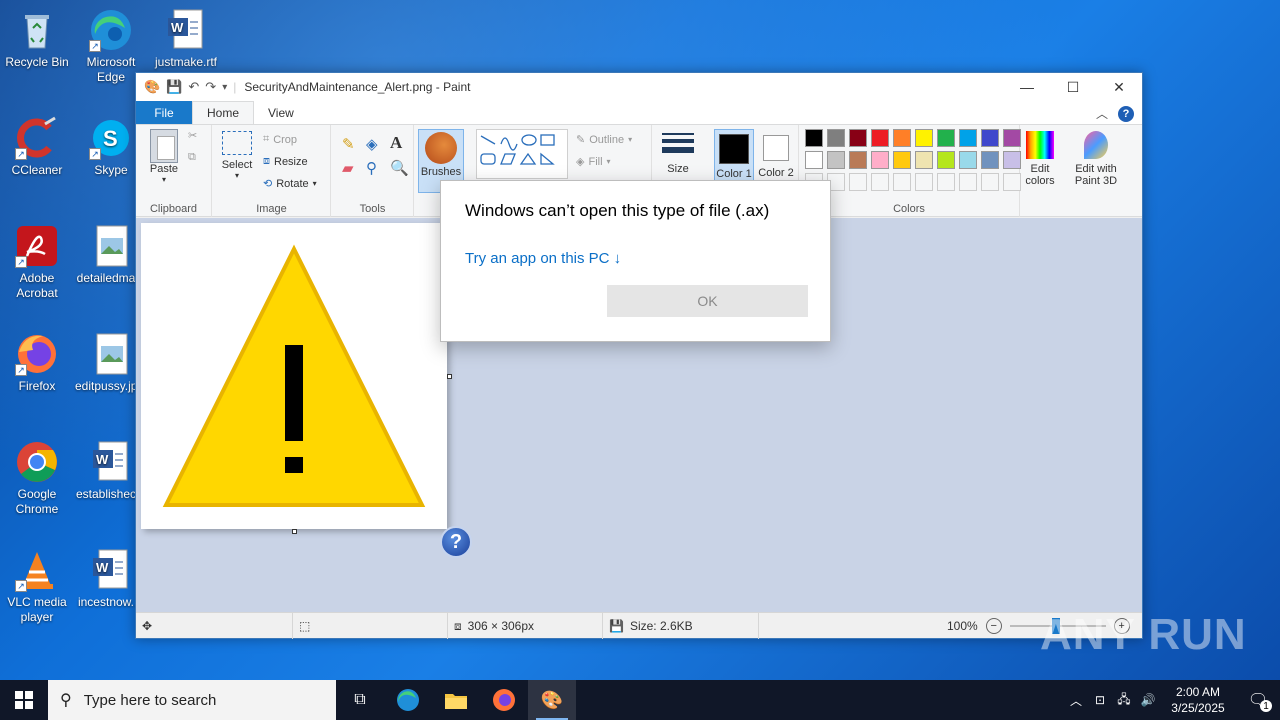 Image resolution: width=1280 pixels, height=720 pixels. What do you see at coordinates (593, 162) in the screenshot?
I see `fill-button: ◈ Fill ▾` at bounding box center [593, 162].